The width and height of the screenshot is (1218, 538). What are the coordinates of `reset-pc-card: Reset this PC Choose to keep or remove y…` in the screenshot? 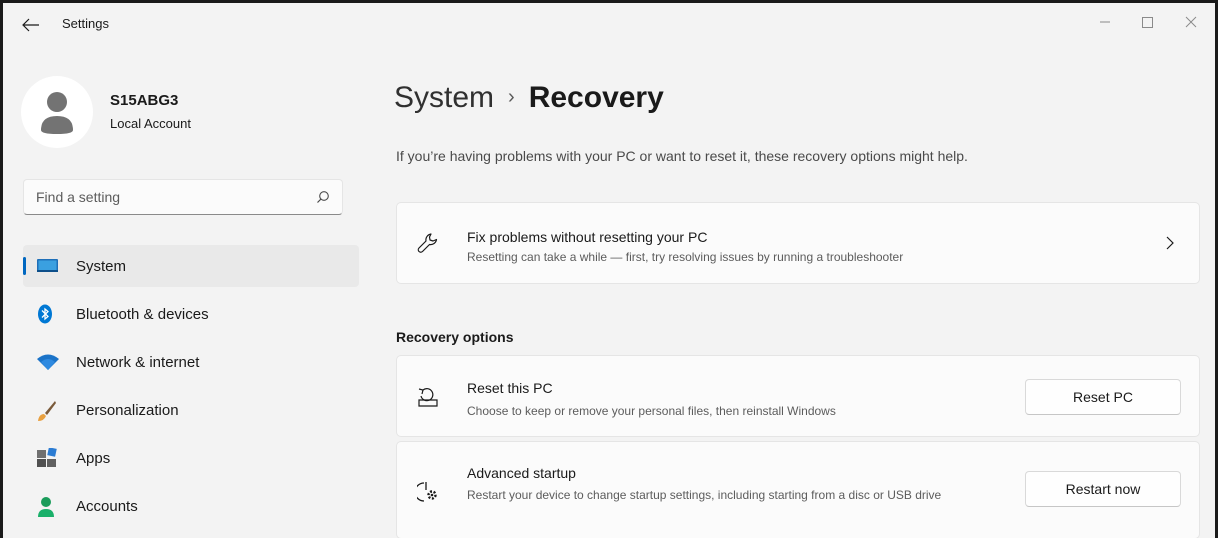 It's located at (798, 396).